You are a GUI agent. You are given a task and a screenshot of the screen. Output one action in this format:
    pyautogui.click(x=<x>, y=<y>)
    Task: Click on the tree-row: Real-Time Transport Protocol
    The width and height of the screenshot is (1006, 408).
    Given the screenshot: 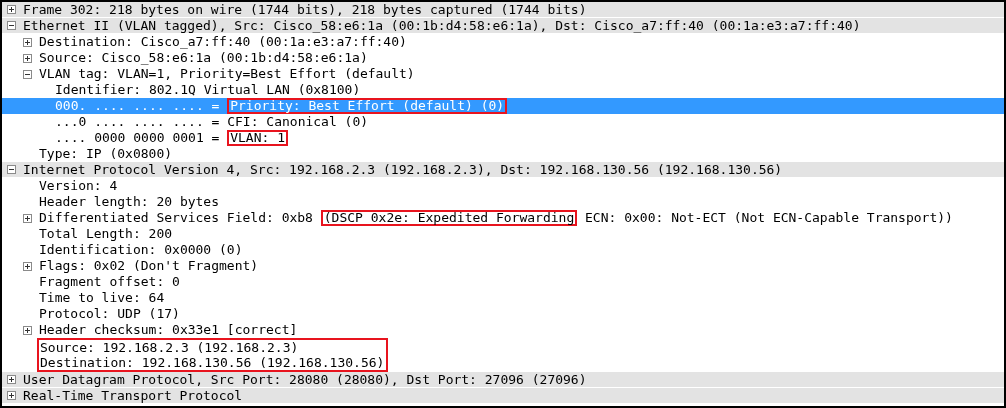 What is the action you would take?
    pyautogui.click(x=503, y=396)
    